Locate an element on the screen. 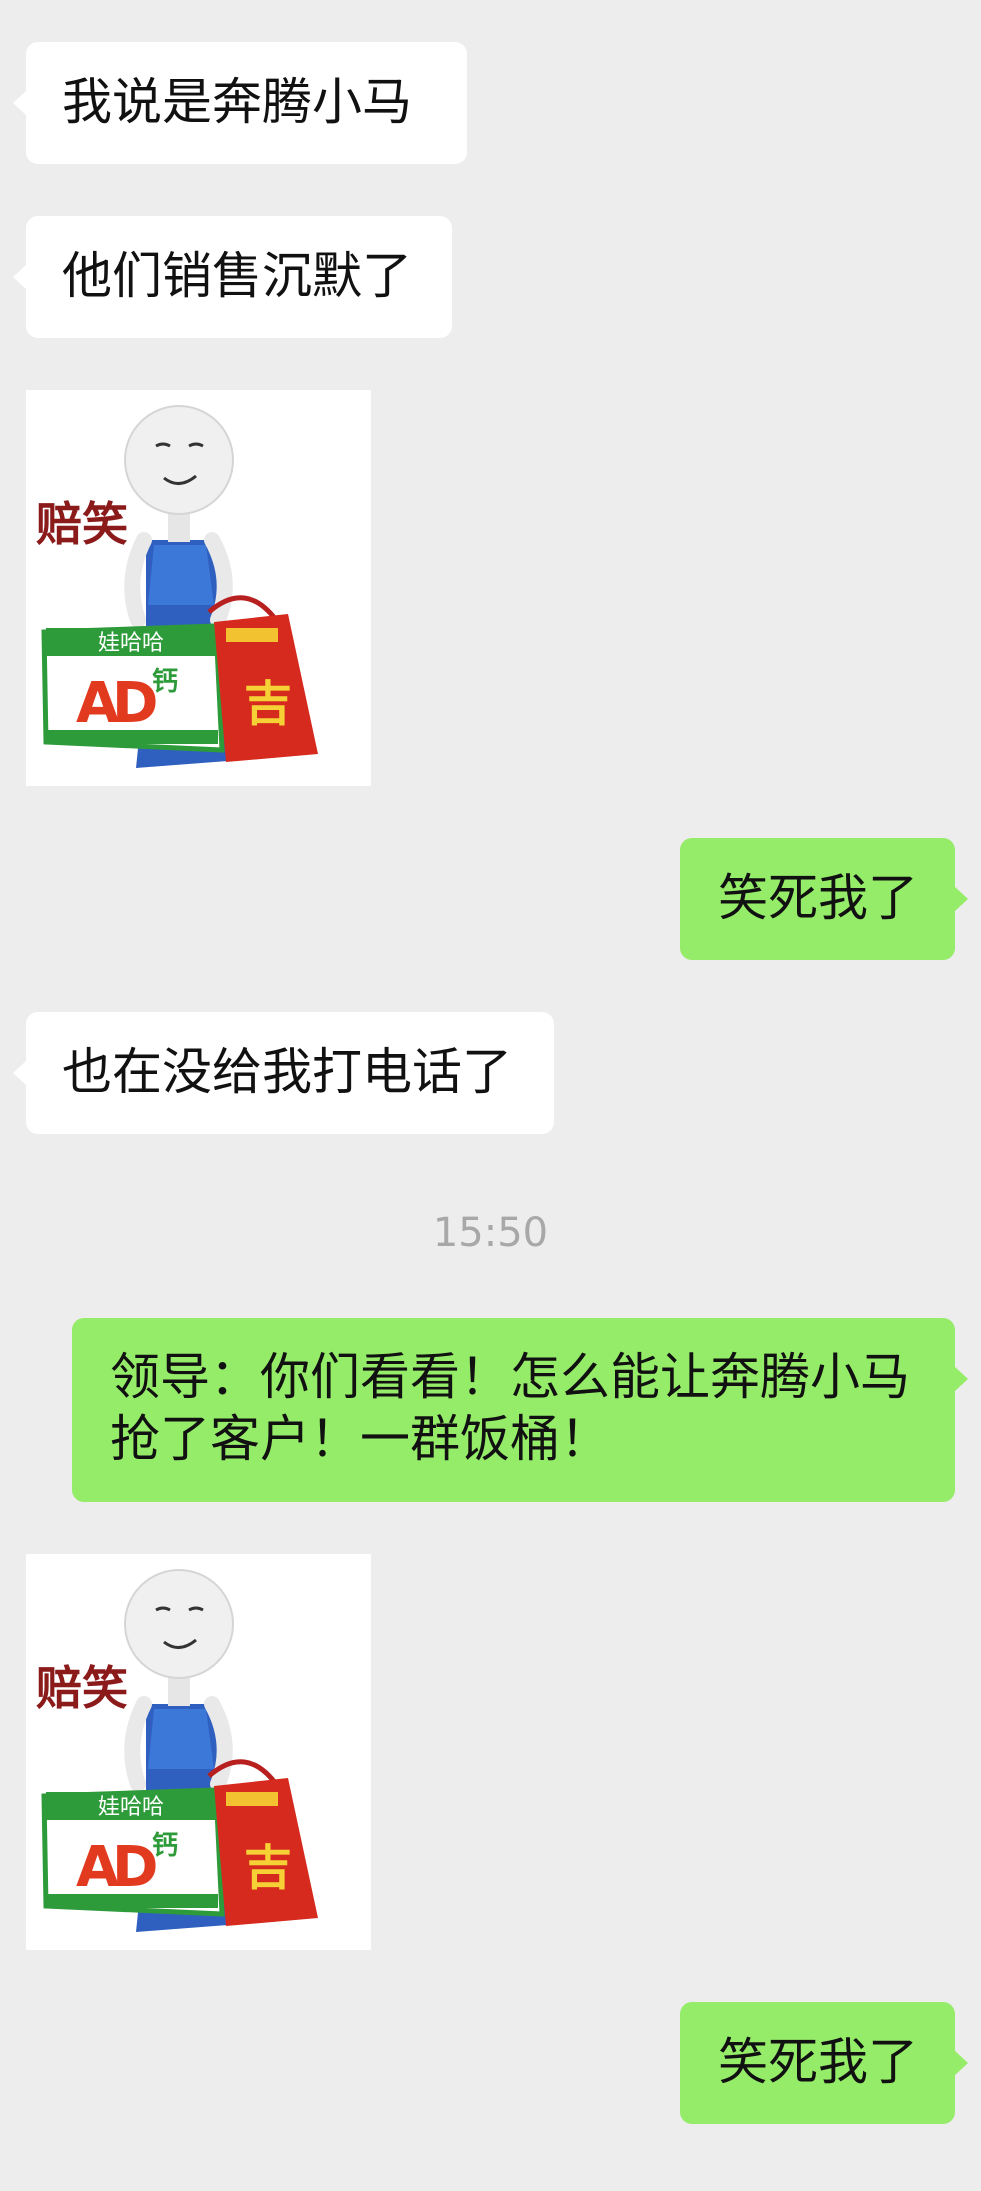  incoming-message: 我说是奔腾小马 is located at coordinates (240, 103).